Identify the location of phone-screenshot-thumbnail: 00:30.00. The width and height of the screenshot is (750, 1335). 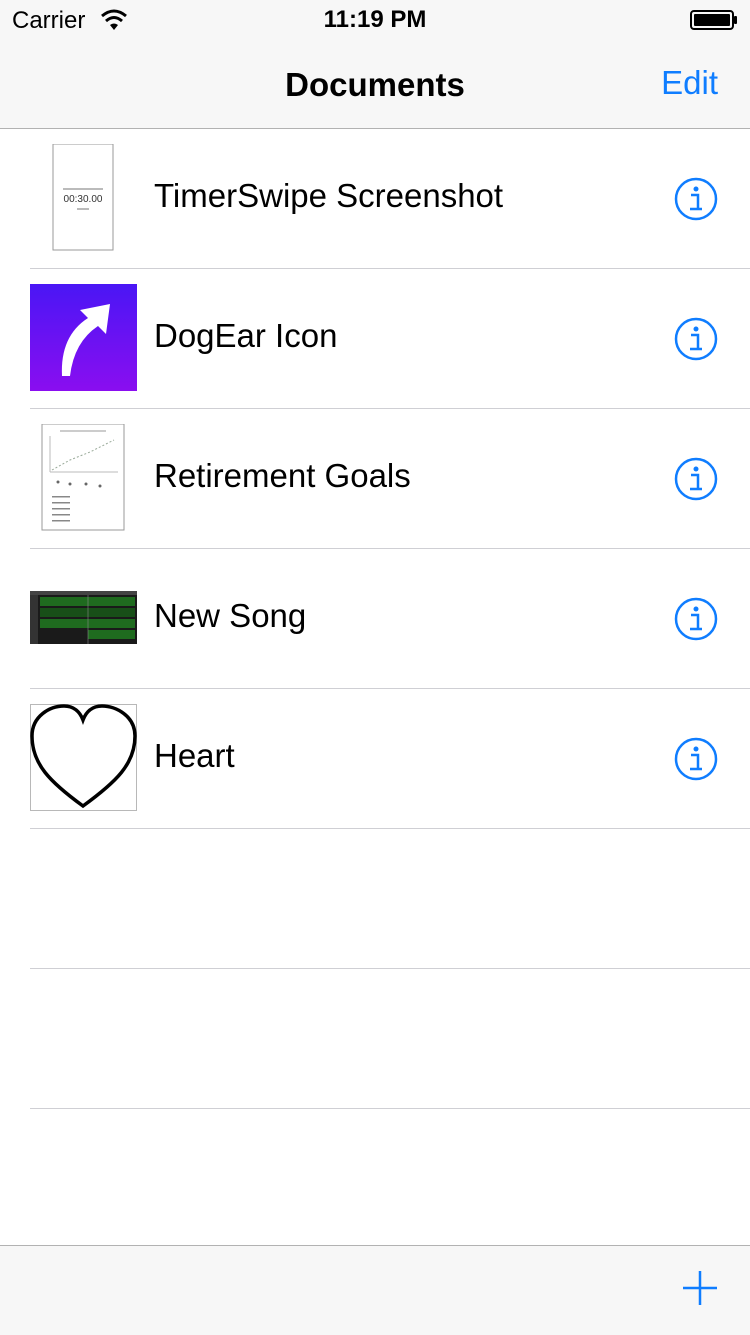
(83, 197).